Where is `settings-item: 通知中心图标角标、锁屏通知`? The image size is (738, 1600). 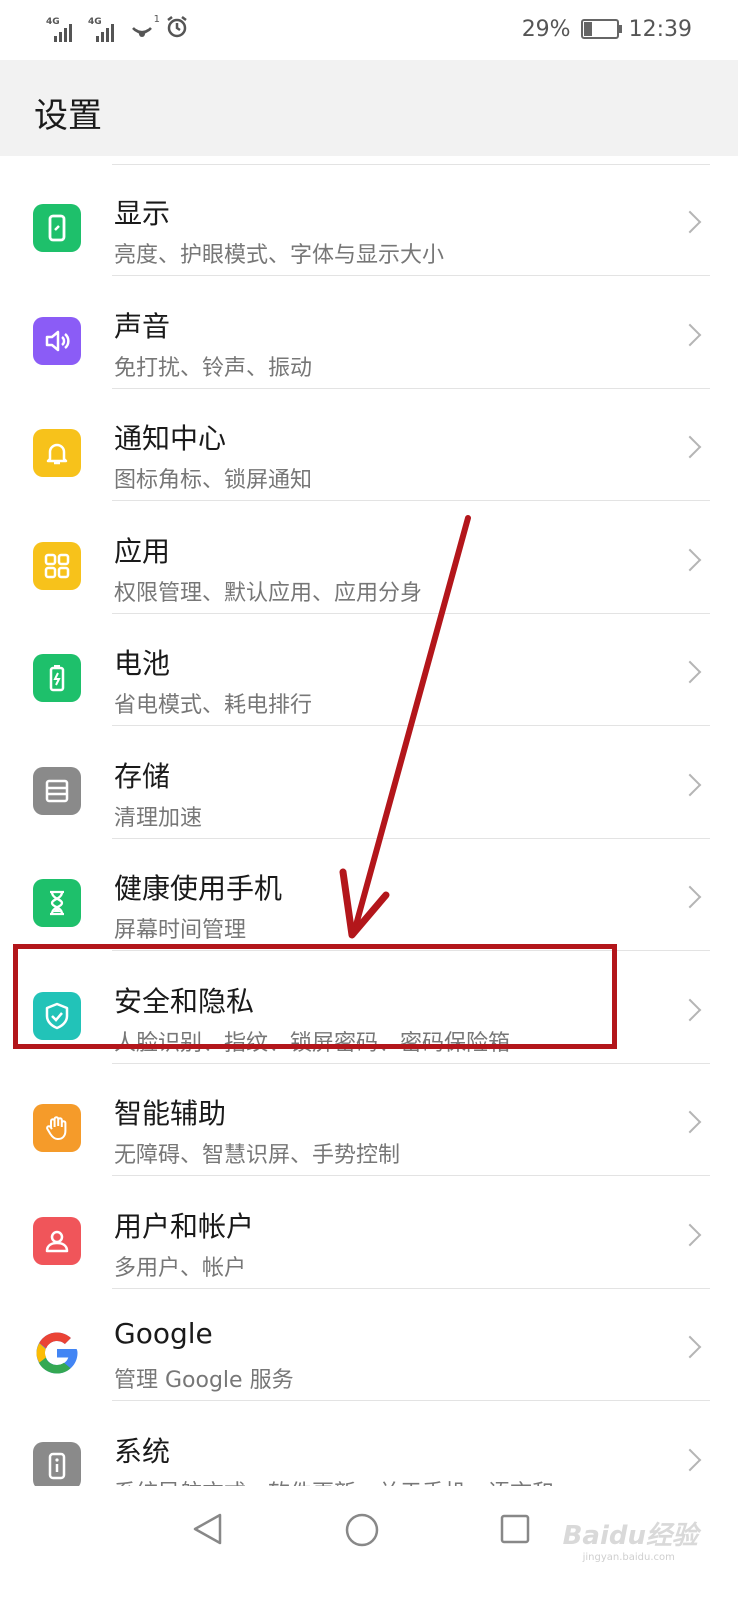
settings-item: 通知中心图标角标、锁屏通知 is located at coordinates (369, 445).